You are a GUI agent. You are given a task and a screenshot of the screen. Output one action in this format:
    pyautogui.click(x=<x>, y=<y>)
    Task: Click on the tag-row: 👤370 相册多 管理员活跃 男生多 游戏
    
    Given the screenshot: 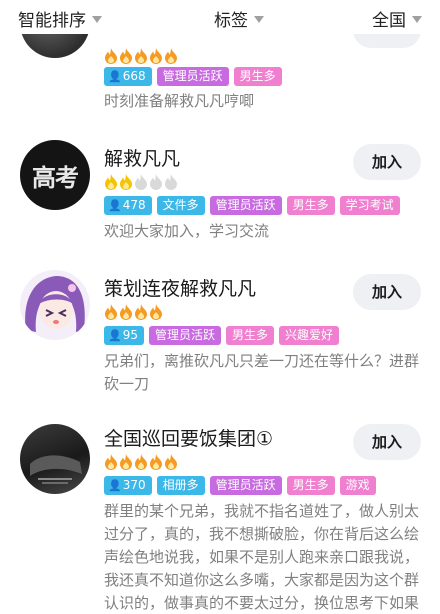 What is the action you would take?
    pyautogui.click(x=240, y=485)
    